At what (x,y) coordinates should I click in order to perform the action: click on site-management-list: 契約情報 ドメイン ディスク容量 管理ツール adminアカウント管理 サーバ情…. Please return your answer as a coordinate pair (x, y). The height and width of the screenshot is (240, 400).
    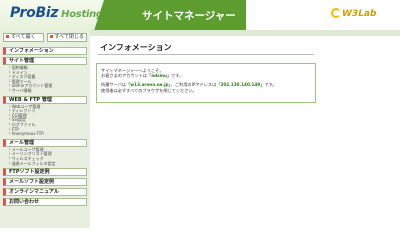
    Looking at the image, I should click on (45, 79).